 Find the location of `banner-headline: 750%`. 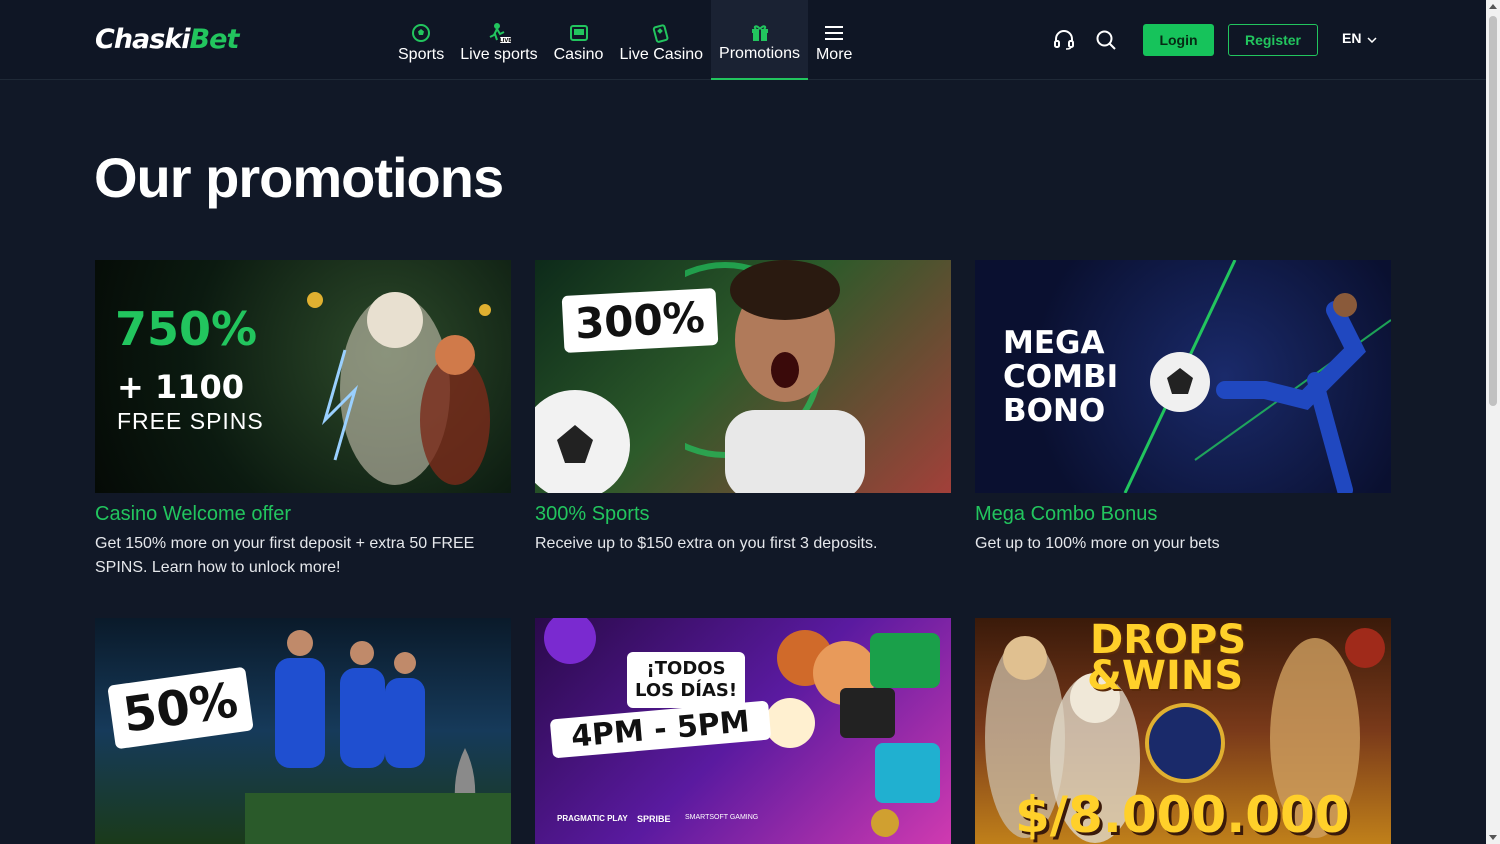

banner-headline: 750% is located at coordinates (186, 329).